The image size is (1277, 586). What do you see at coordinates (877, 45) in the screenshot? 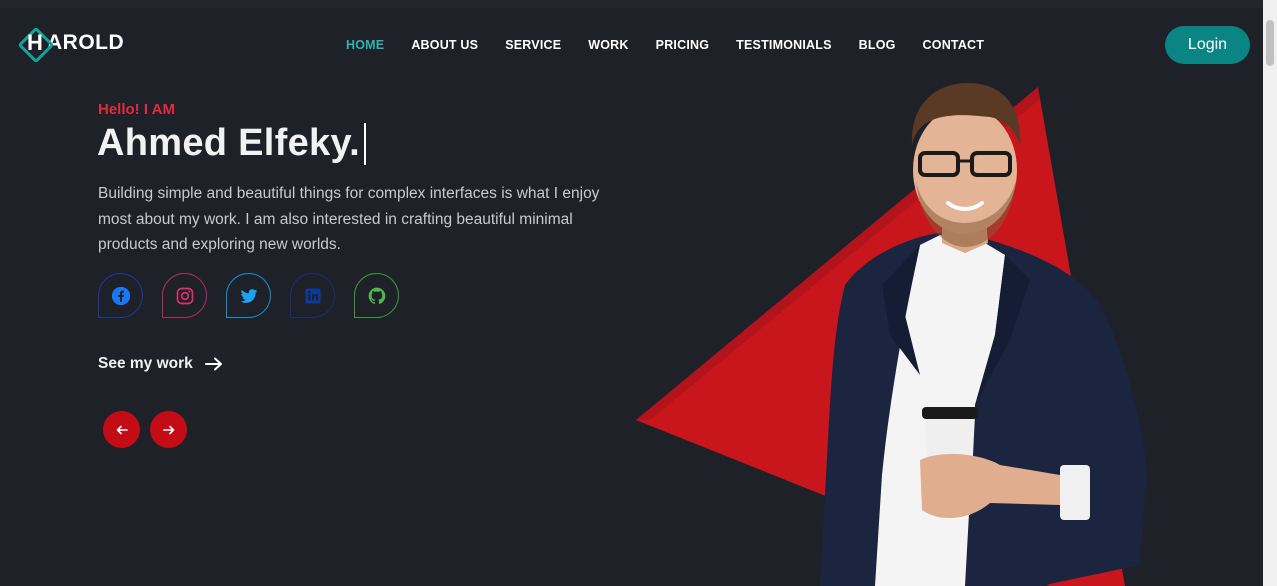
I see `nav-blog: BLOG` at bounding box center [877, 45].